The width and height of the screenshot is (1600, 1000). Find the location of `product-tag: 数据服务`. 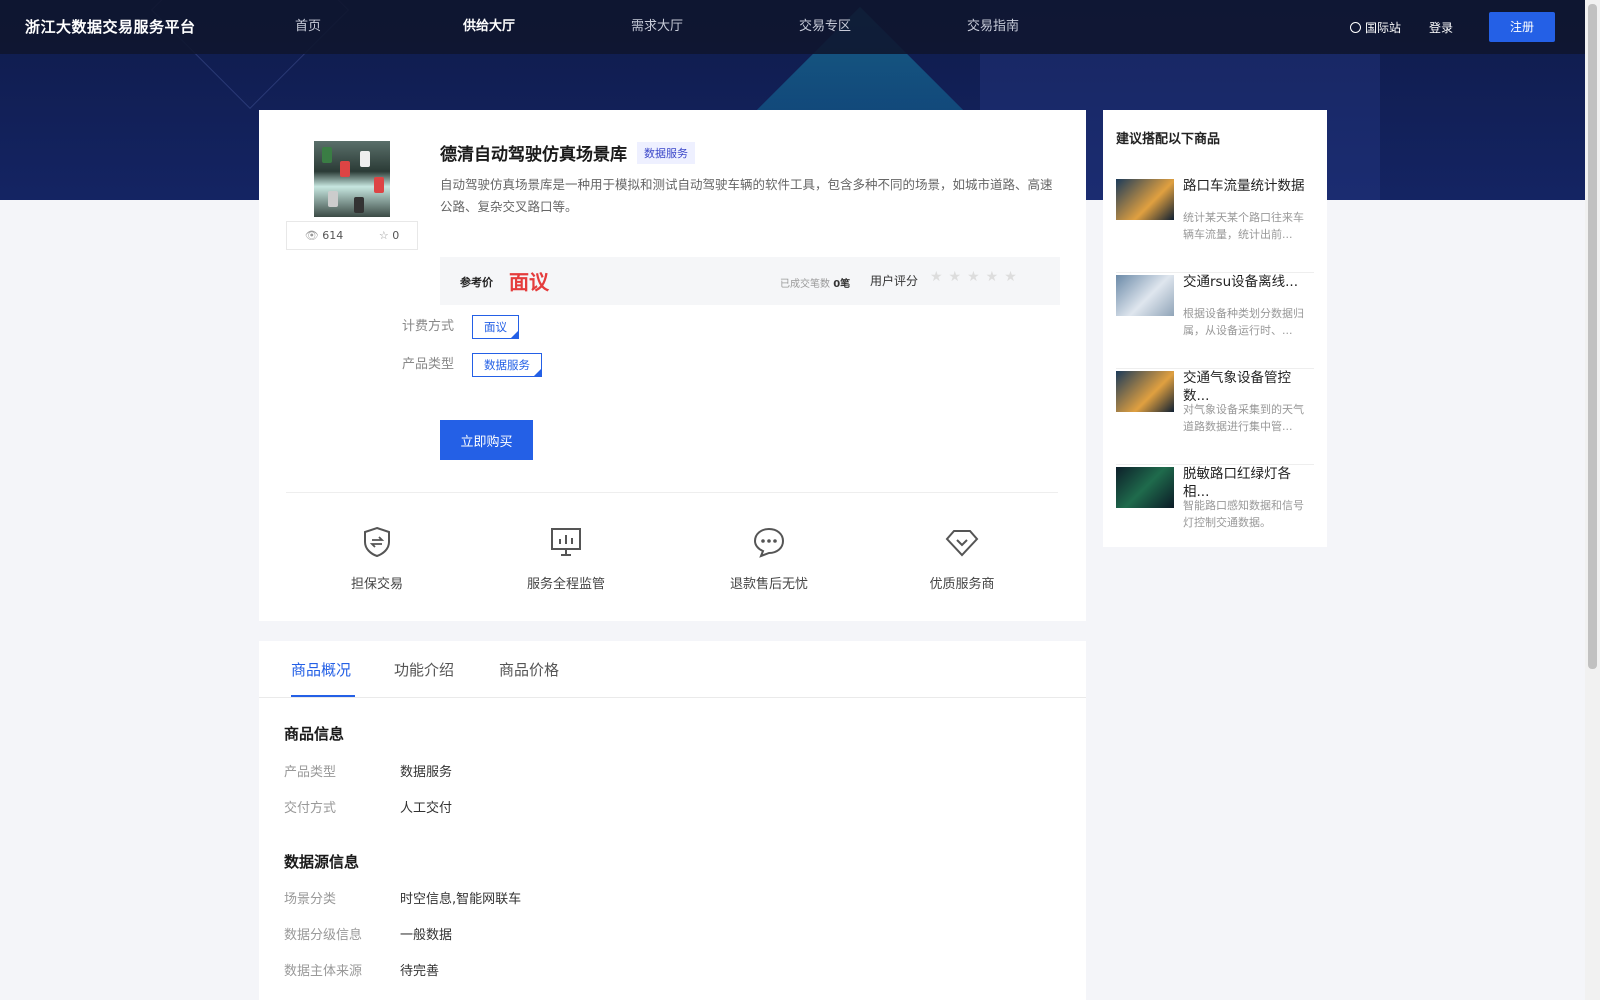

product-tag: 数据服务 is located at coordinates (666, 152).